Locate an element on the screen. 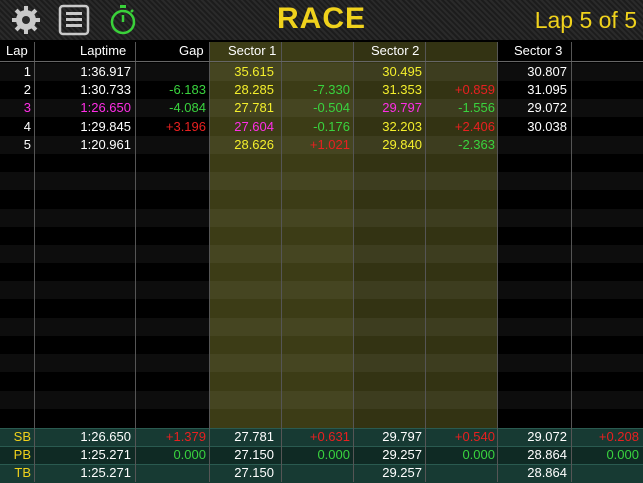  sector2-time: 29.797 is located at coordinates (402, 108).